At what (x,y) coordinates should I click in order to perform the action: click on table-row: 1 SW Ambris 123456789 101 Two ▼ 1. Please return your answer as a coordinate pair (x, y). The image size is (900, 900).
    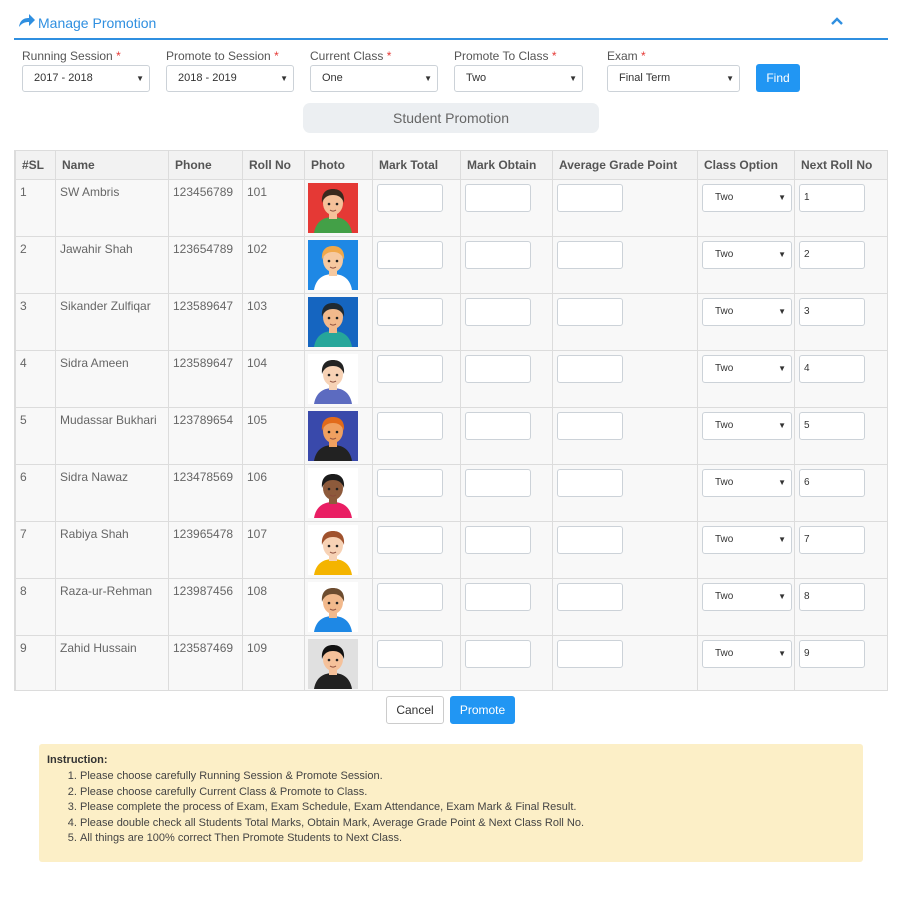
    Looking at the image, I should click on (451, 208).